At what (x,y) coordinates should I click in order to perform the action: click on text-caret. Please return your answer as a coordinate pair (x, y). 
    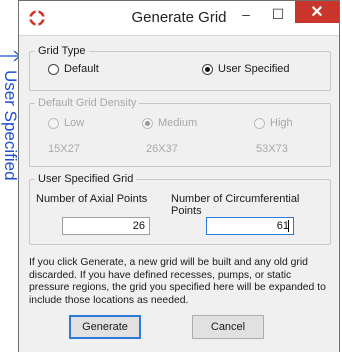
    Looking at the image, I should click on (288, 226).